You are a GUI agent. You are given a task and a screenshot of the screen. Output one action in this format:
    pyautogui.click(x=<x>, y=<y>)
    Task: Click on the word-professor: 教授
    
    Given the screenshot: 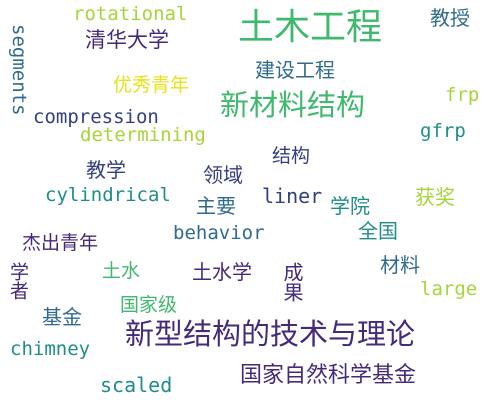 What is the action you would take?
    pyautogui.click(x=450, y=18)
    